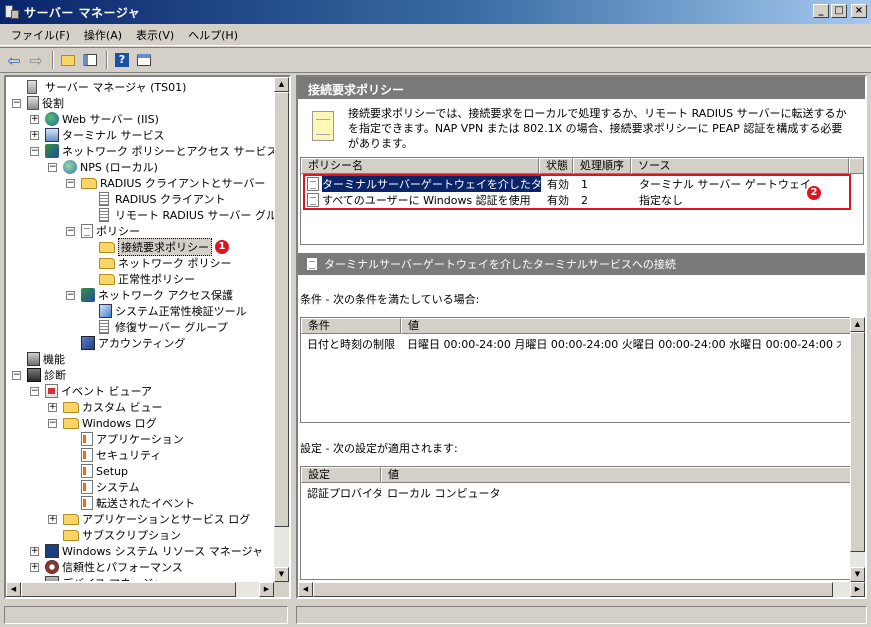 Image resolution: width=871 pixels, height=627 pixels. Describe the element at coordinates (144, 60) in the screenshot. I see `properties-icon` at that location.